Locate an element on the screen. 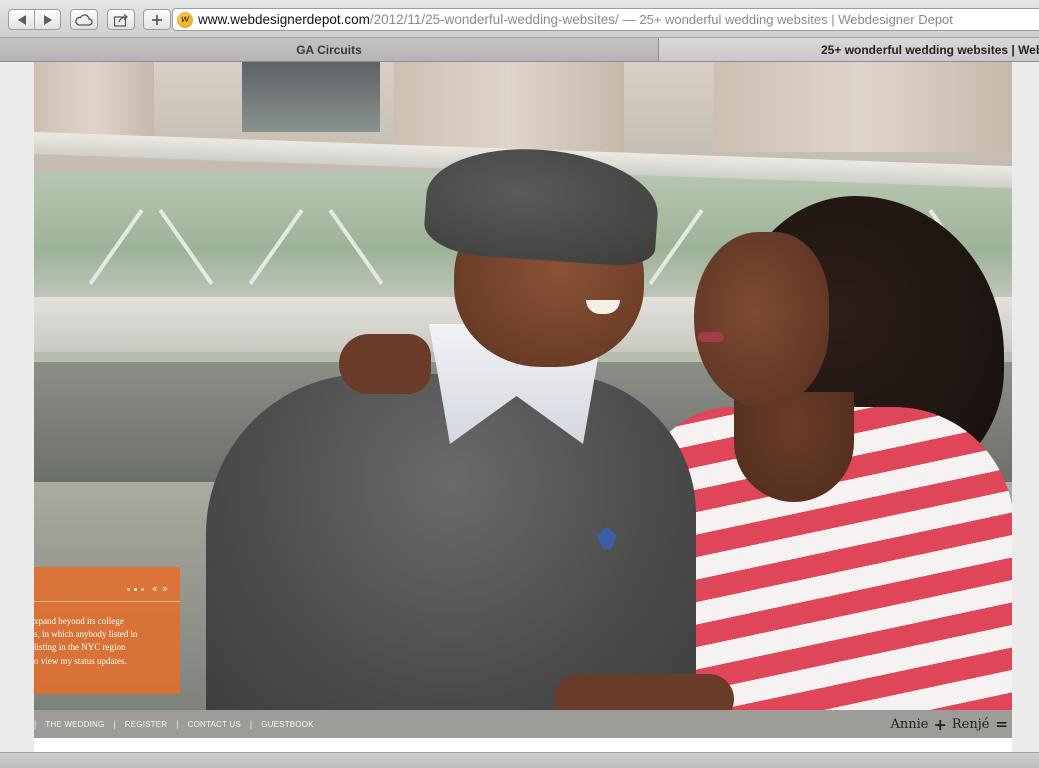 The image size is (1039, 768). tab-label: GA Circuits is located at coordinates (329, 49).